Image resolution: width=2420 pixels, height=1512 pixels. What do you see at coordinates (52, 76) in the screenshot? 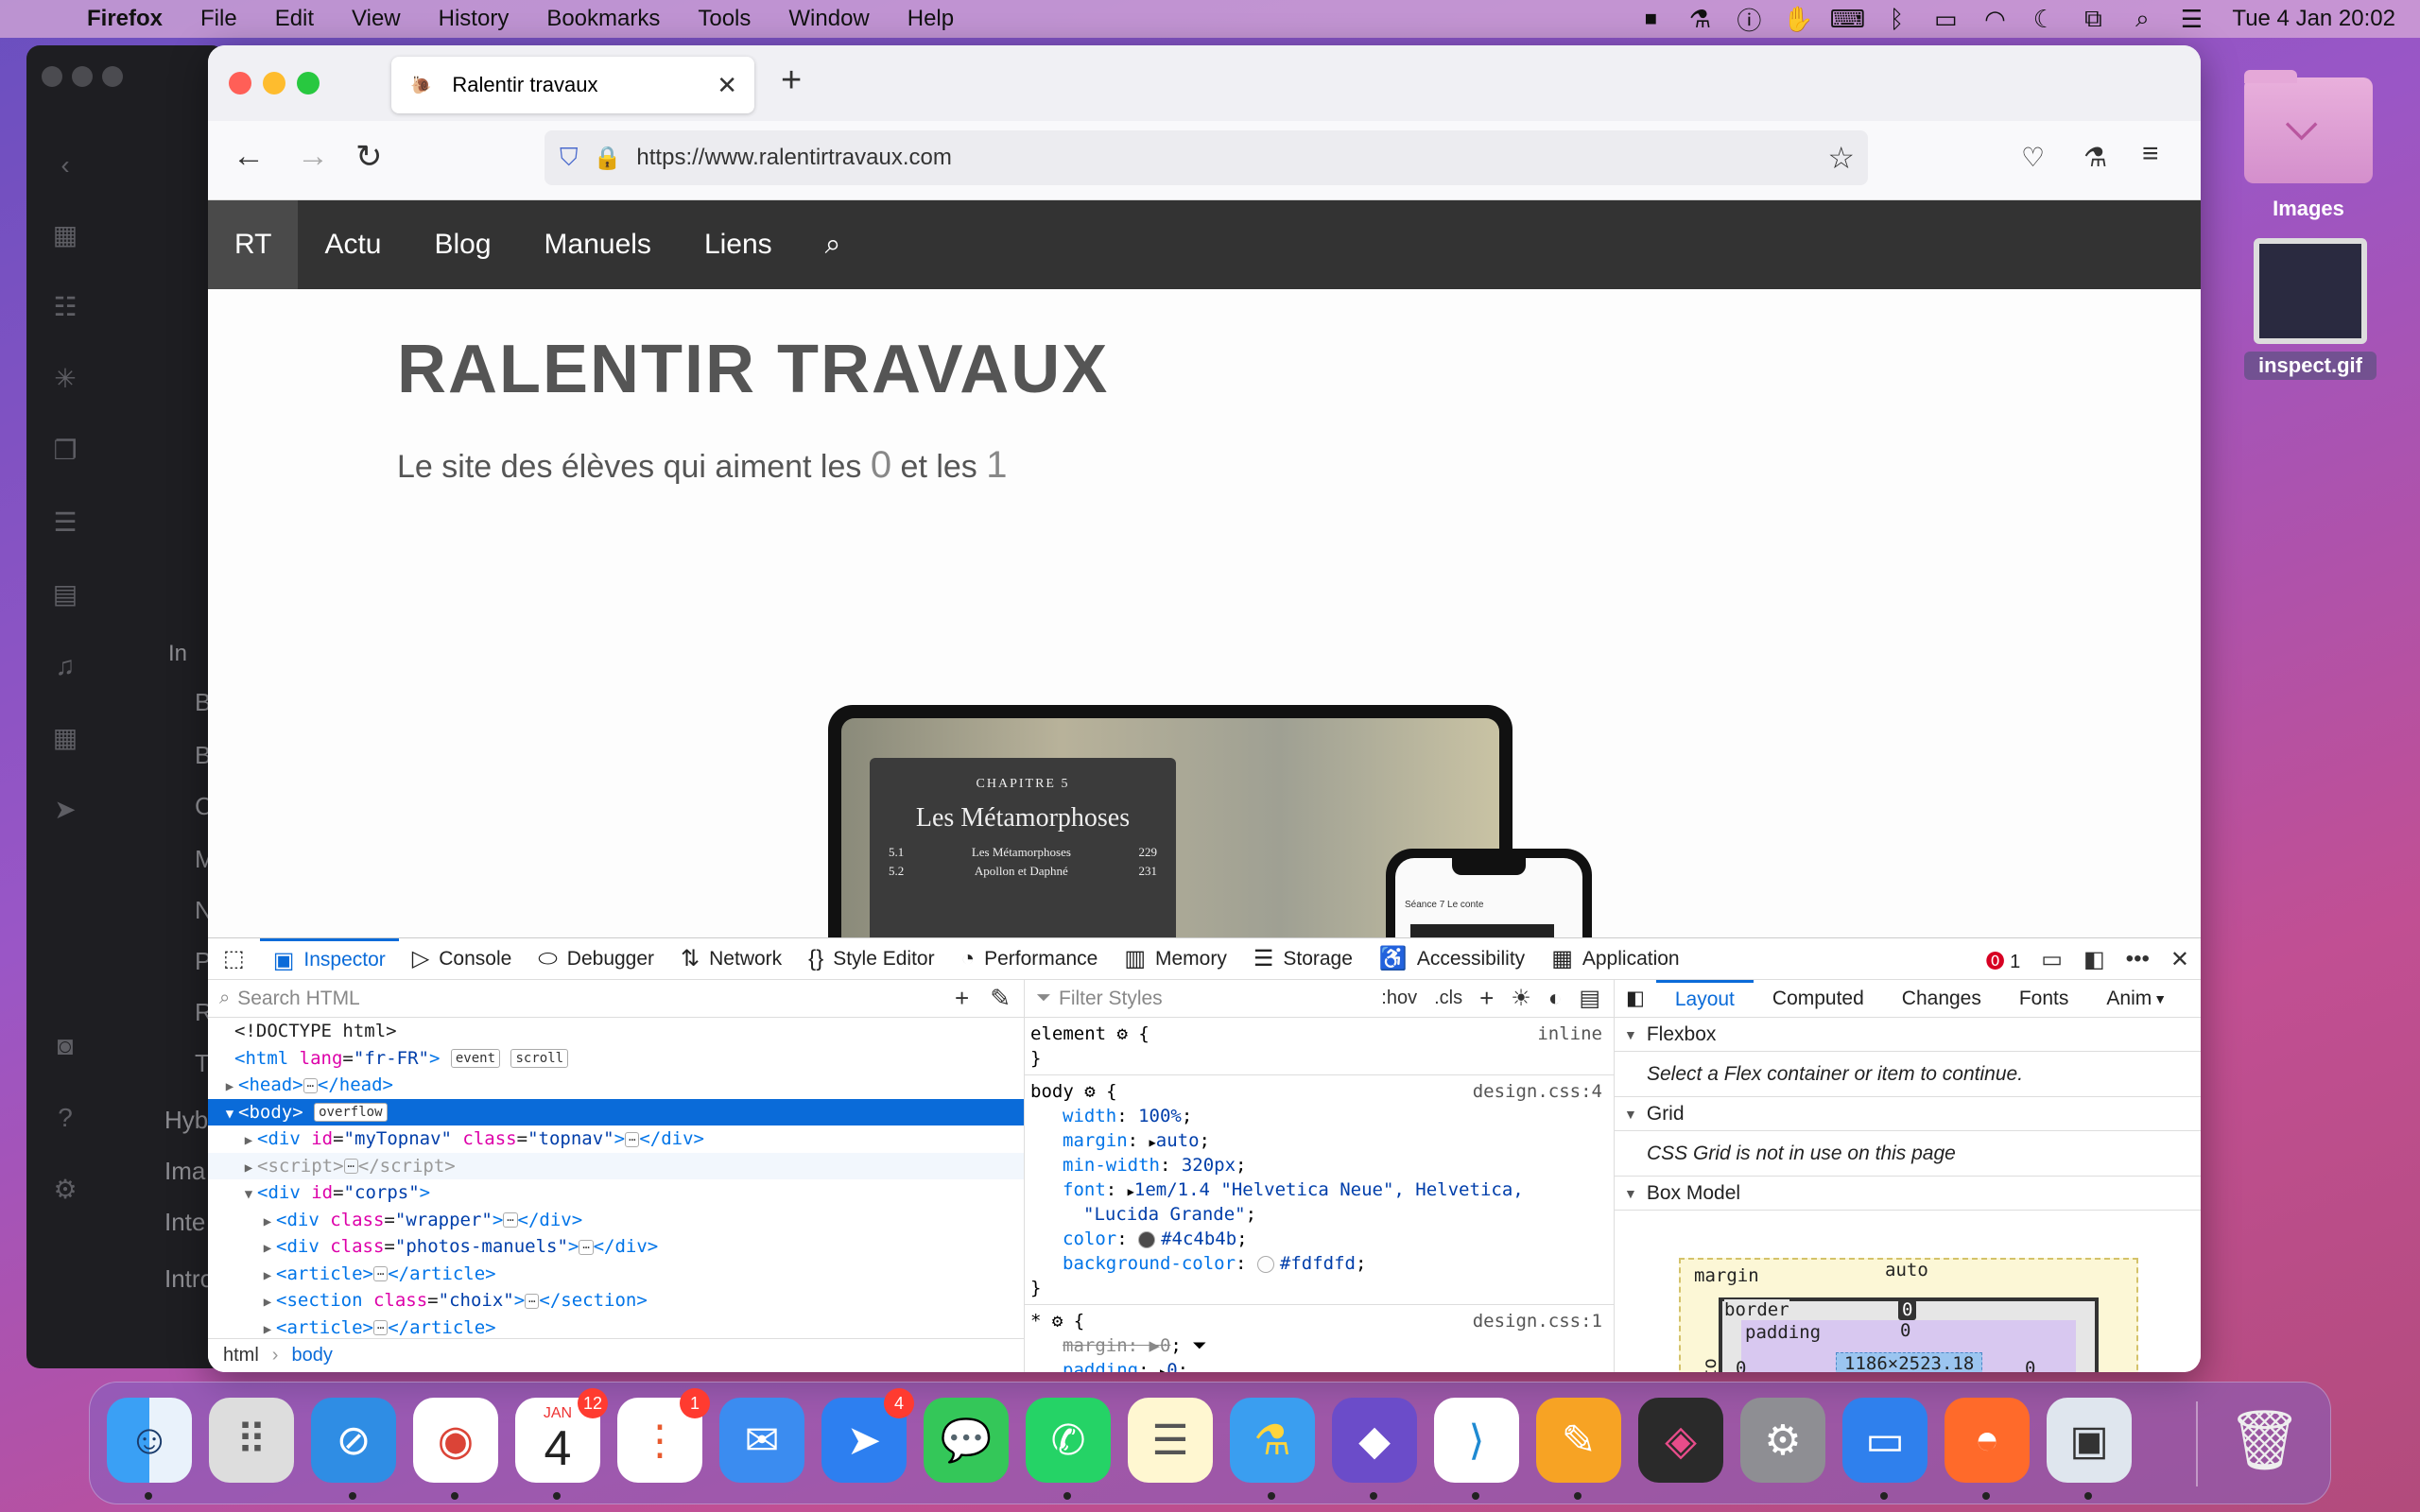
I see `bg-window-close` at bounding box center [52, 76].